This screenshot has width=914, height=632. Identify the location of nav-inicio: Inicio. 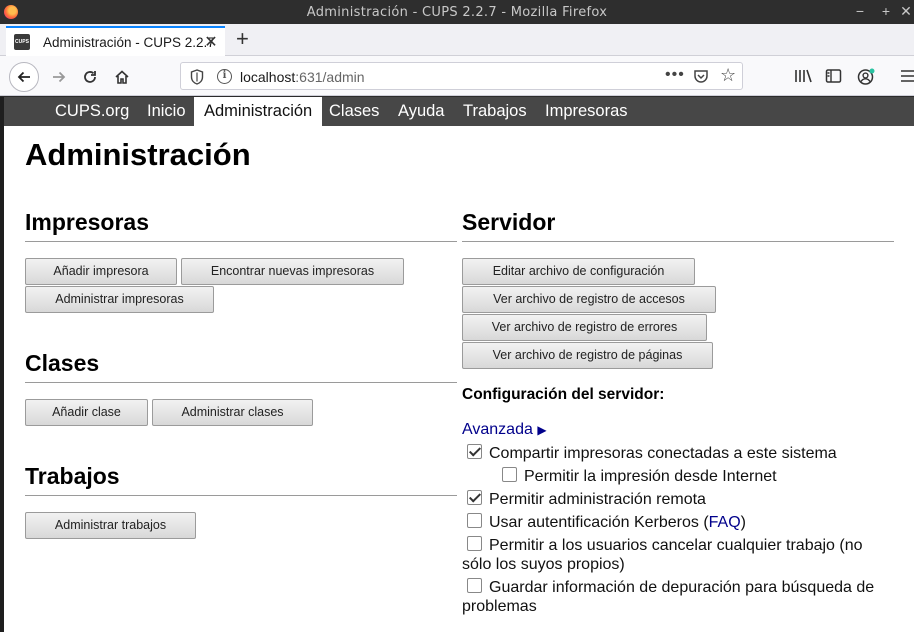
(166, 111).